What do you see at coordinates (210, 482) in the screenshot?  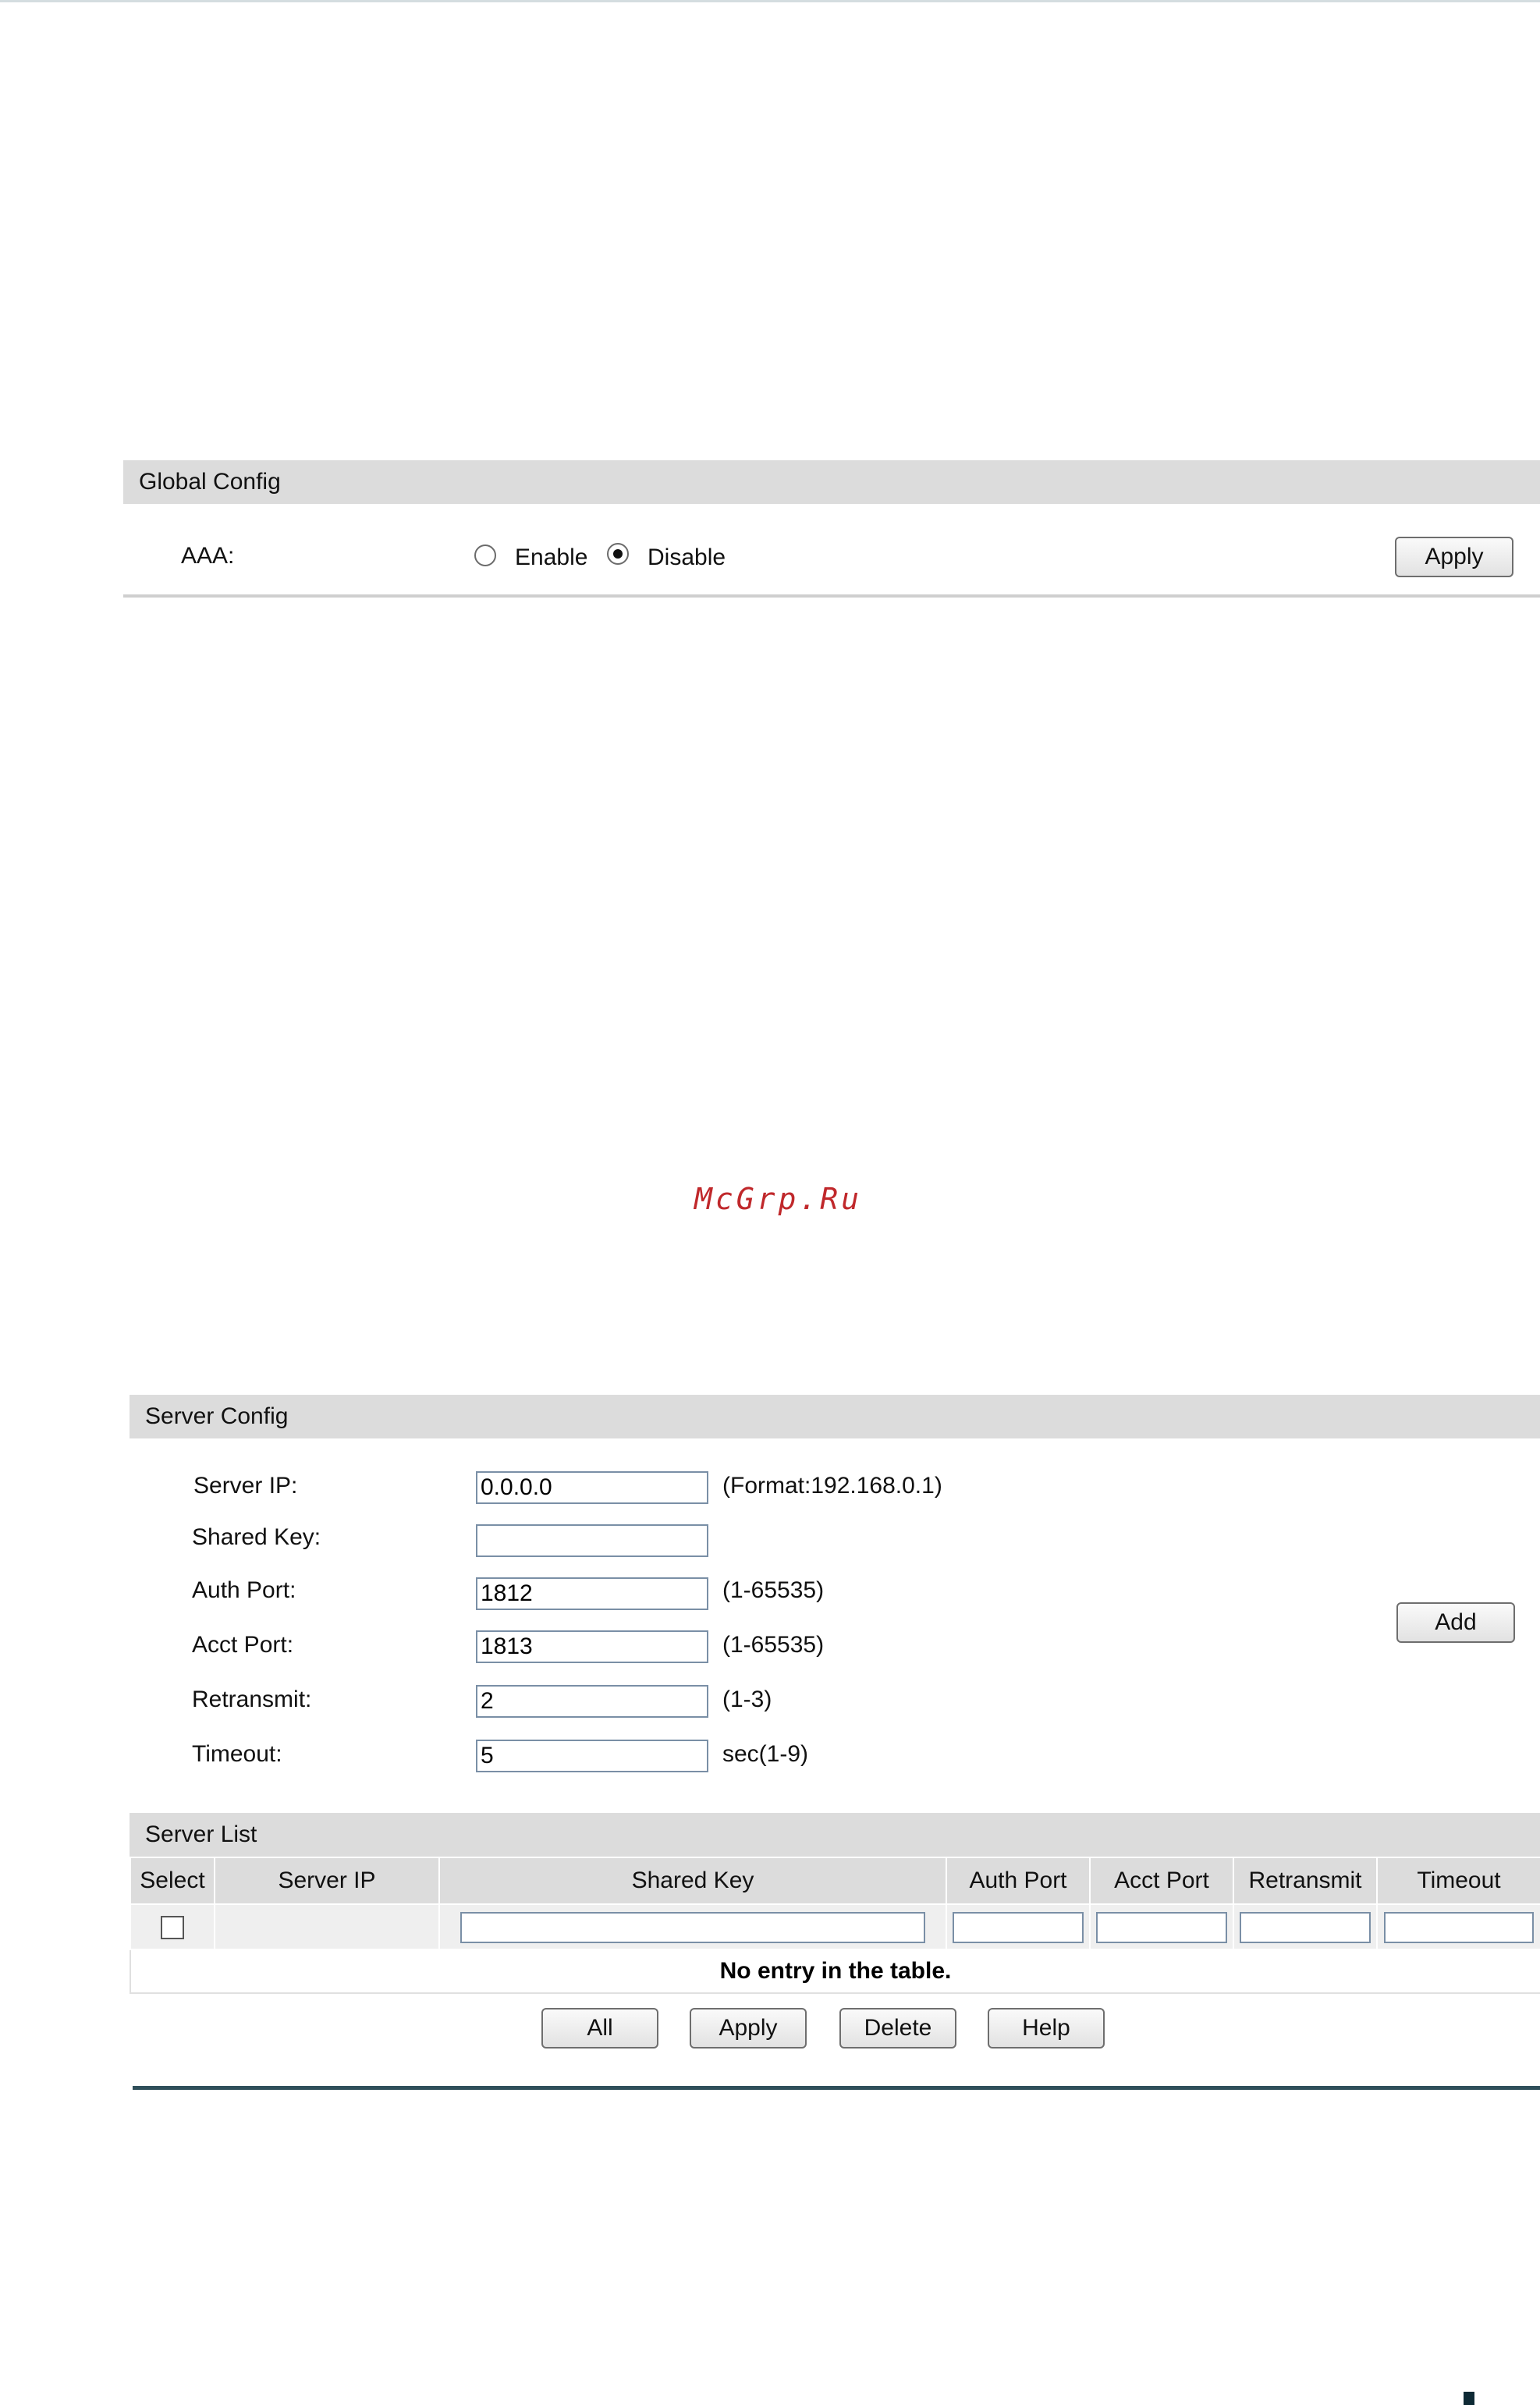 I see `global-config-title: Global Config` at bounding box center [210, 482].